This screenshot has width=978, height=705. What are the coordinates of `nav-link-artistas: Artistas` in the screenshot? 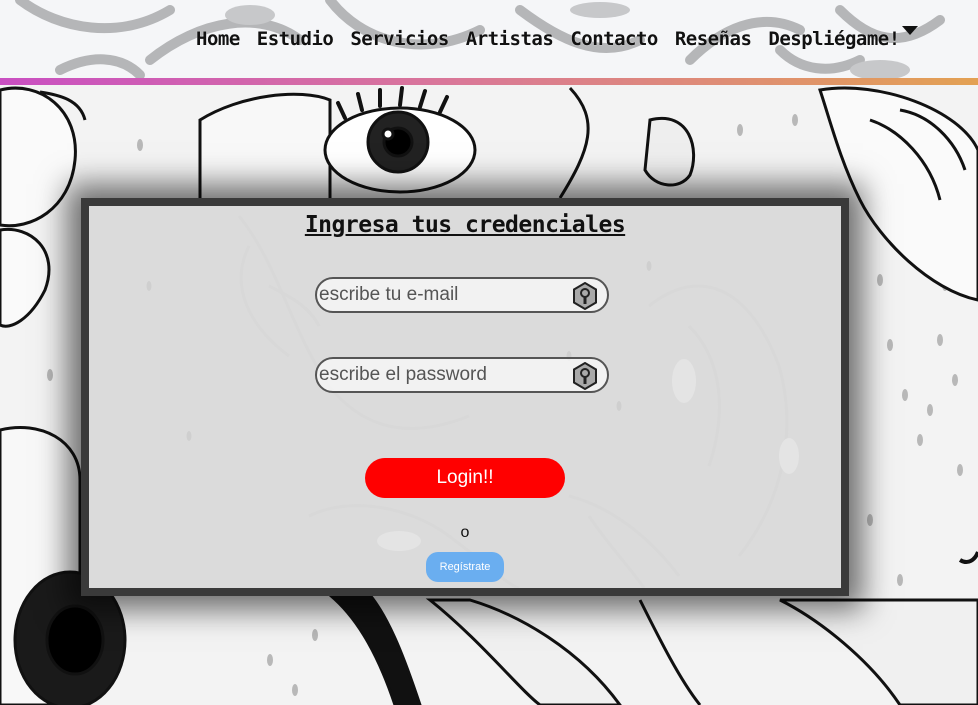 It's located at (510, 39).